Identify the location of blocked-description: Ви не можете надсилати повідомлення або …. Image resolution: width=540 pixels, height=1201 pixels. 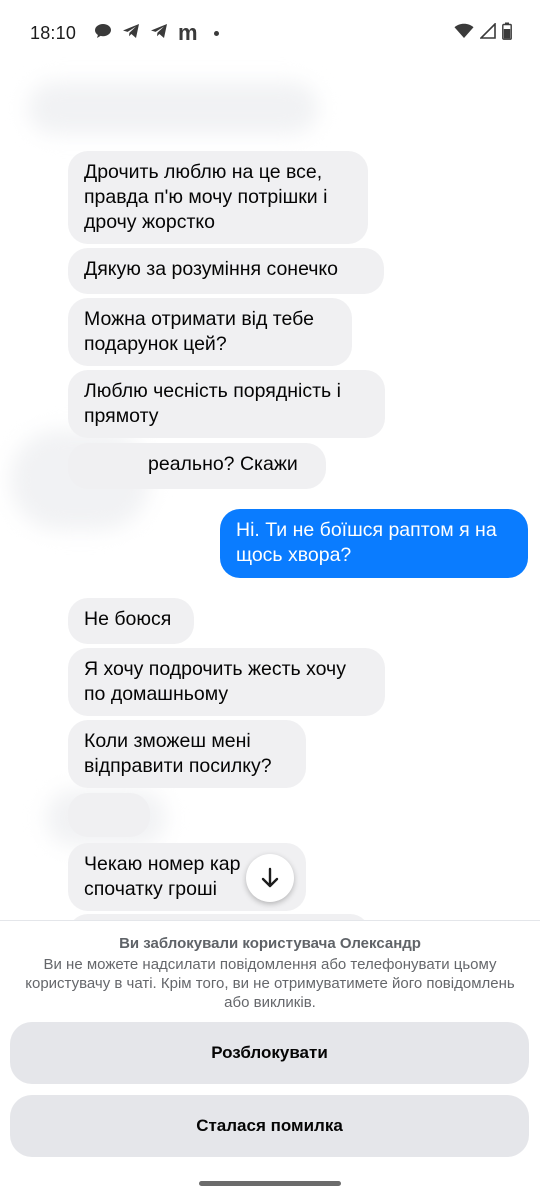
(270, 983).